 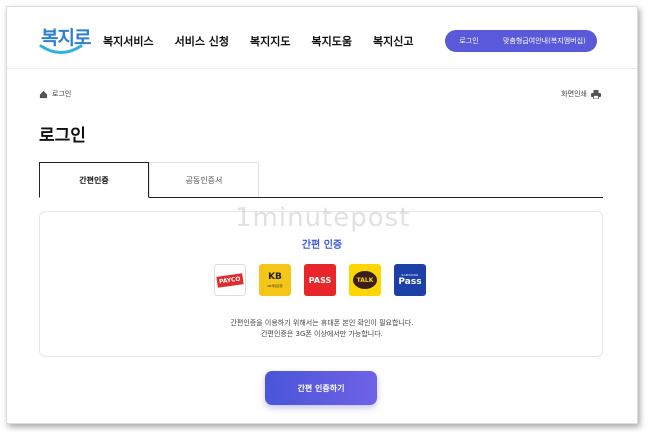 What do you see at coordinates (321, 180) in the screenshot?
I see `auth-tabs: 간편인증 공동인증서` at bounding box center [321, 180].